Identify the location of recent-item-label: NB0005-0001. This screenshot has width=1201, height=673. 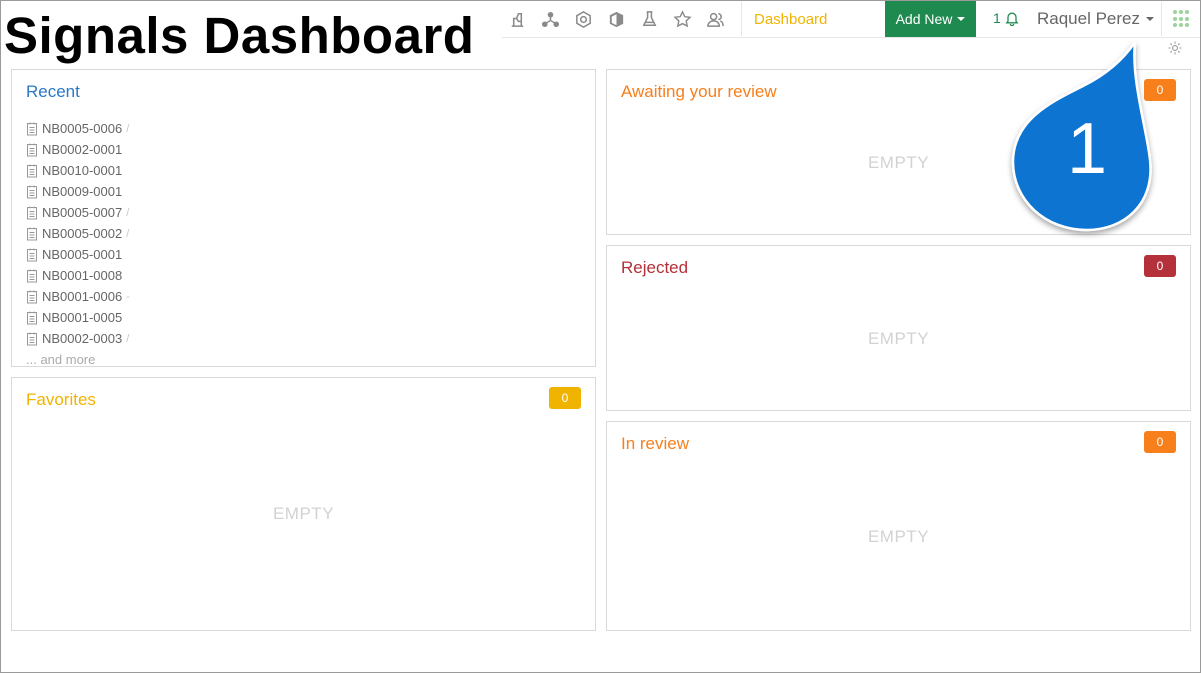
(82, 254).